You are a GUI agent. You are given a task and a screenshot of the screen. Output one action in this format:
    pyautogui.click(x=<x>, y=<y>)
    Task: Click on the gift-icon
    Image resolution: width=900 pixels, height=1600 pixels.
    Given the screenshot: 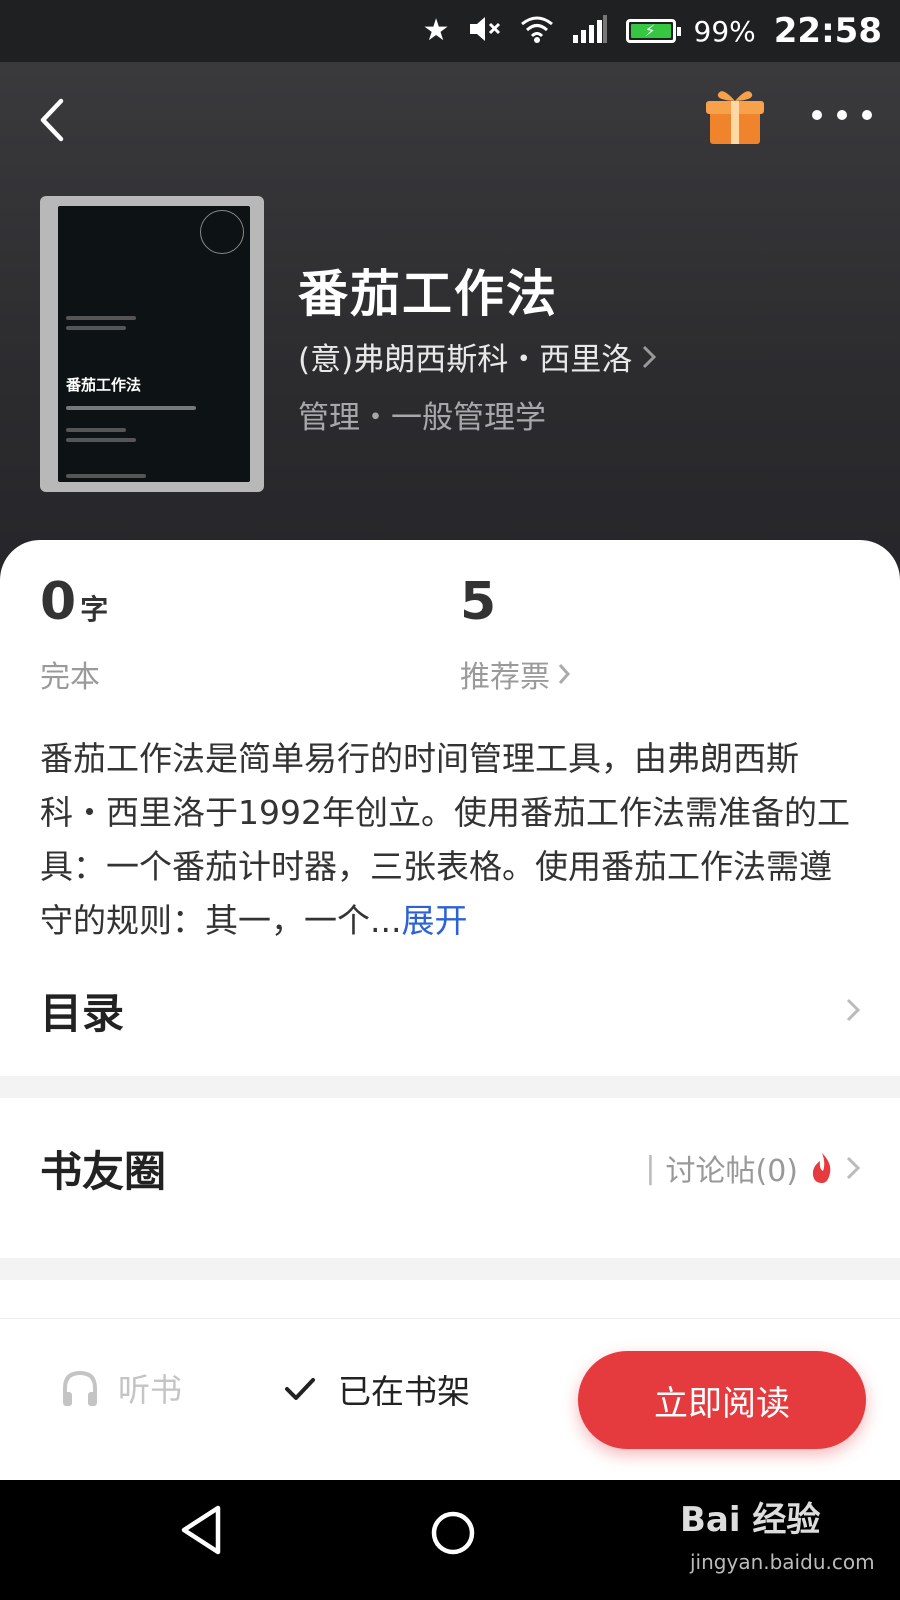 What is the action you would take?
    pyautogui.click(x=735, y=117)
    